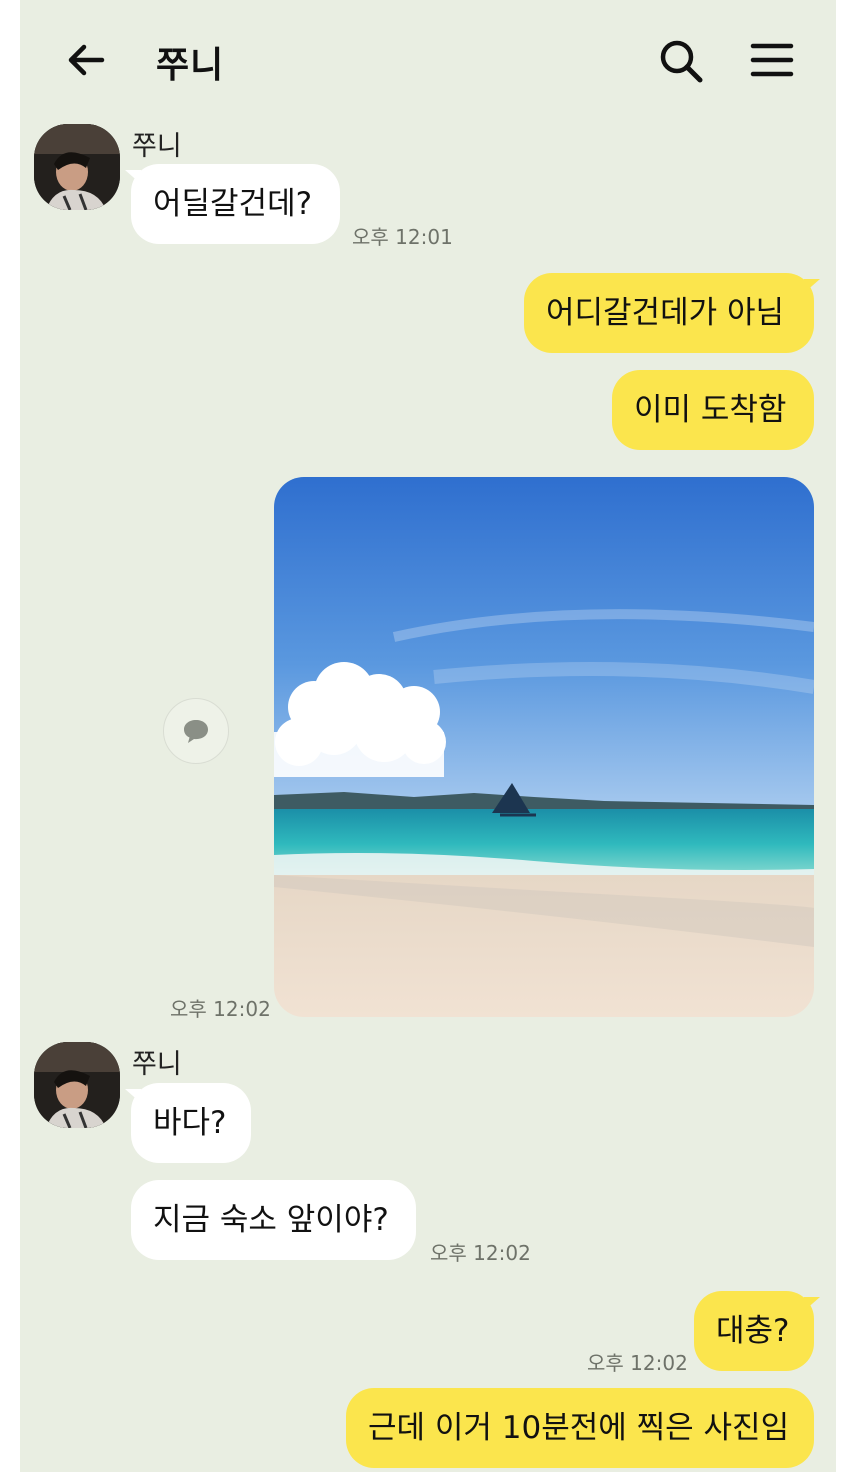  I want to click on speech-bubble-icon, so click(196, 731).